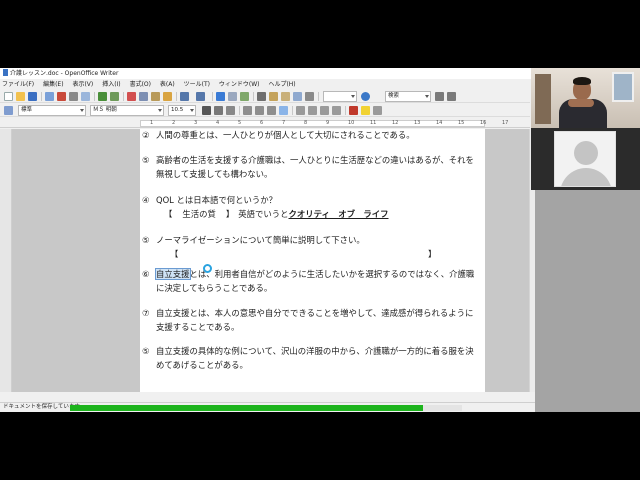 This screenshot has height=480, width=640. Describe the element at coordinates (52, 110) in the screenshot. I see `paragraph-style-select: 標準` at that location.